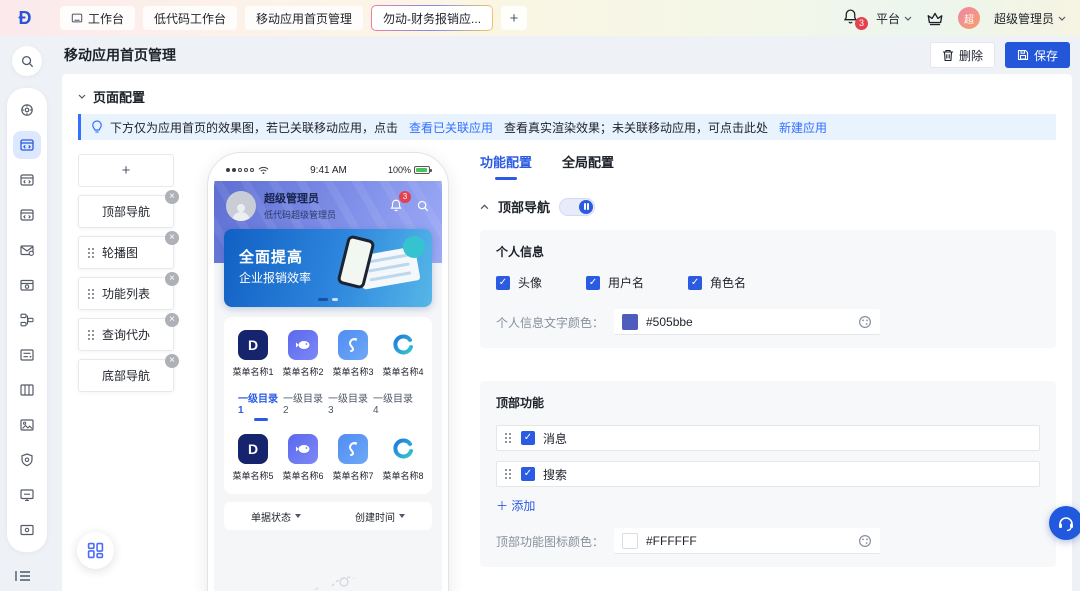 The height and width of the screenshot is (591, 1080). What do you see at coordinates (506, 161) in the screenshot?
I see `tab-function-config: 功能配置` at bounding box center [506, 161].